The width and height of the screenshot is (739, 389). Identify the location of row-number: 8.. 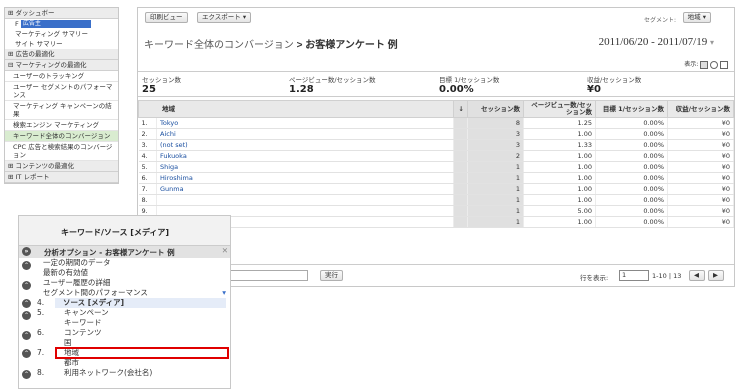
(147, 200).